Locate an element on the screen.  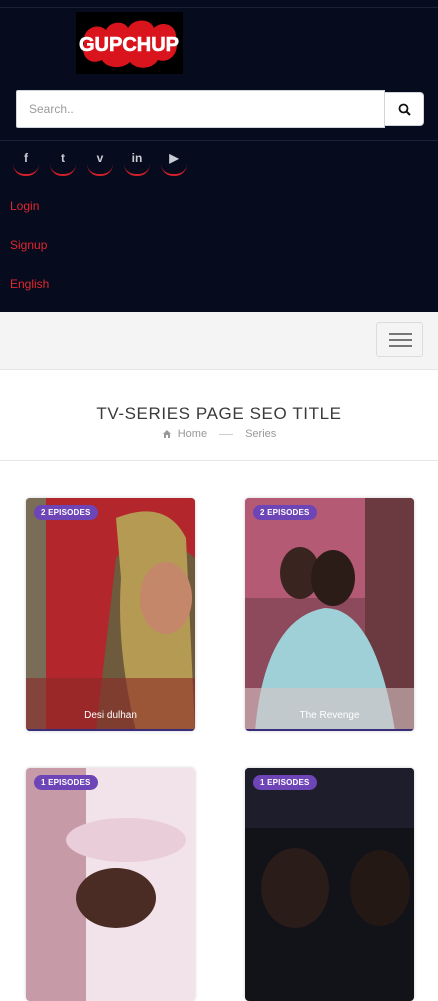
series-card: 2 EPISODES Desi dulhan is located at coordinates (110, 614).